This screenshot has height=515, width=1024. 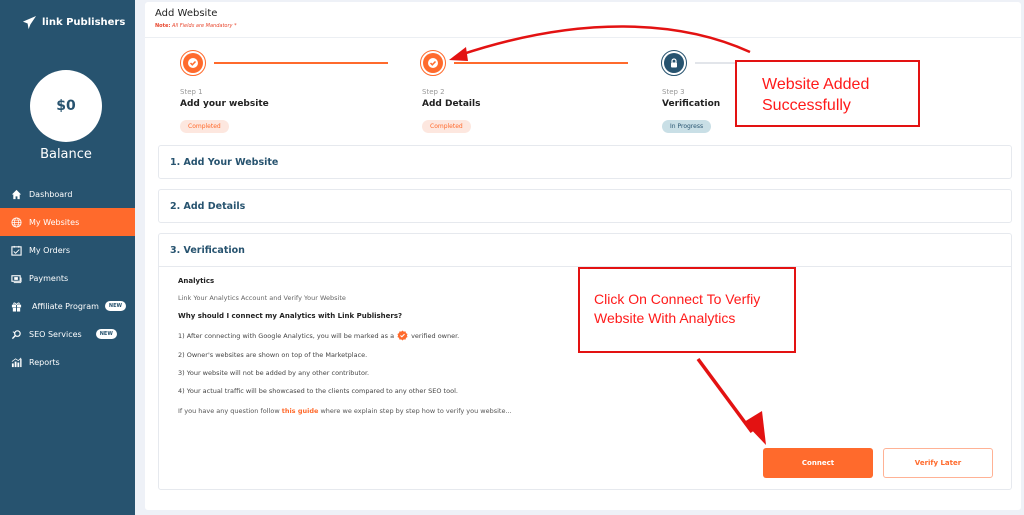 I want to click on balance-label: Balance, so click(x=66, y=154).